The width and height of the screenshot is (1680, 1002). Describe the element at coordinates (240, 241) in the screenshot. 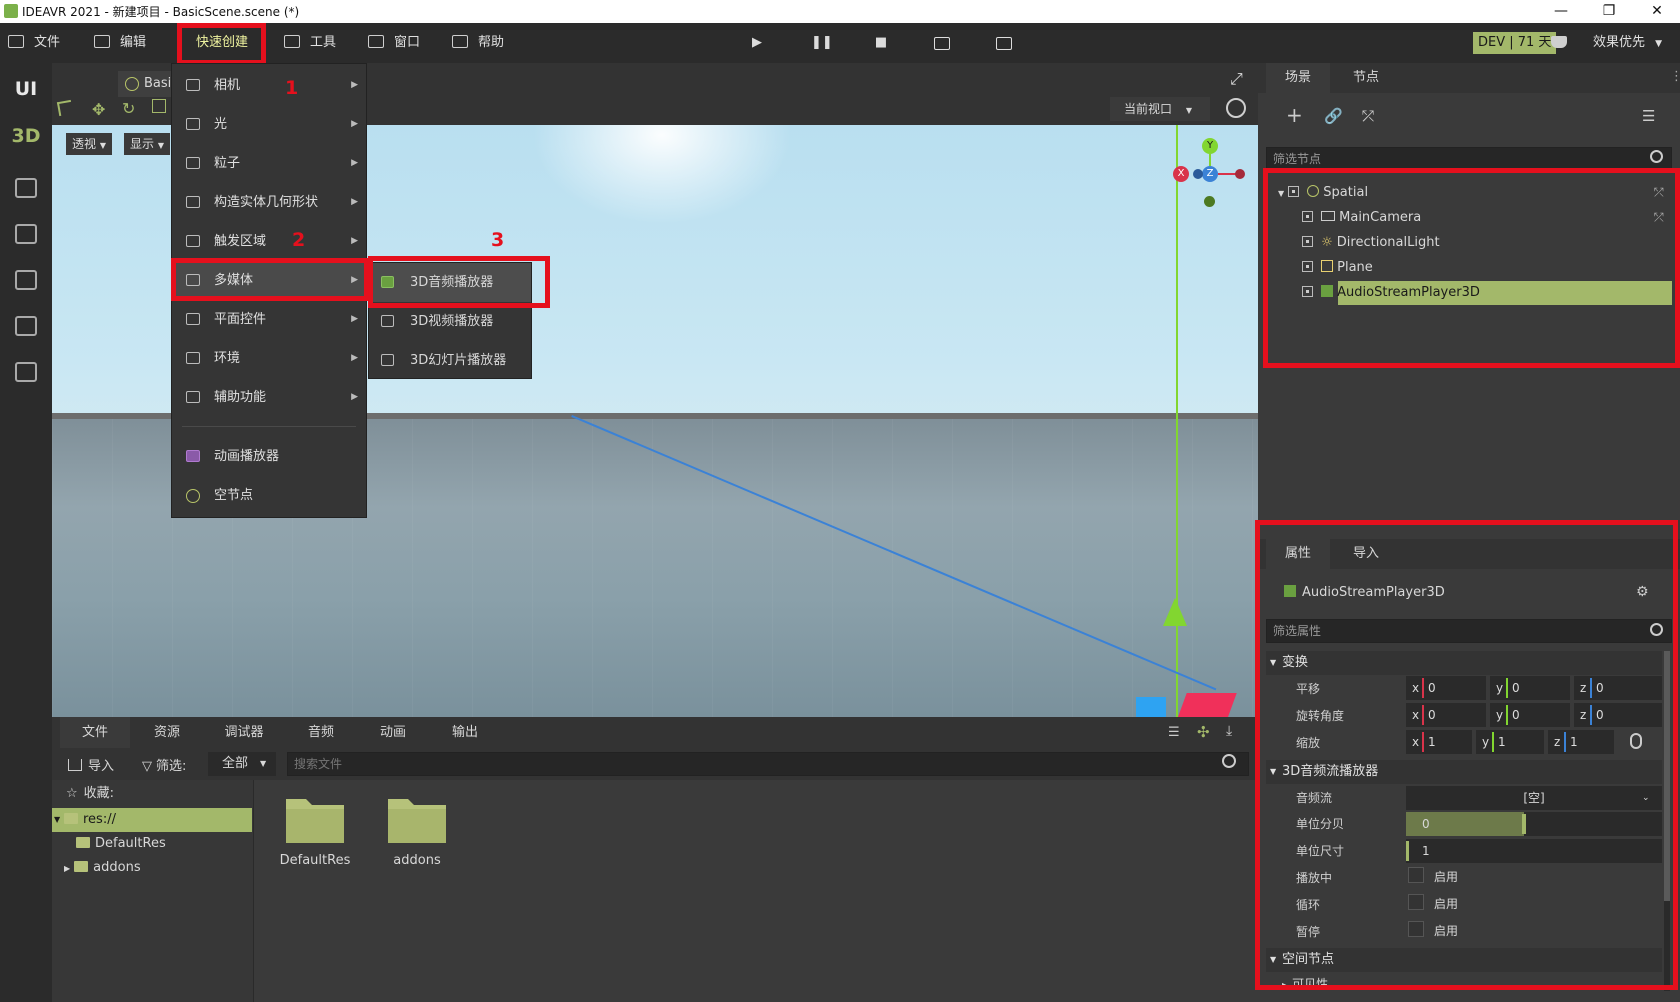

I see `quick-menu-item-label: 触发区域` at that location.